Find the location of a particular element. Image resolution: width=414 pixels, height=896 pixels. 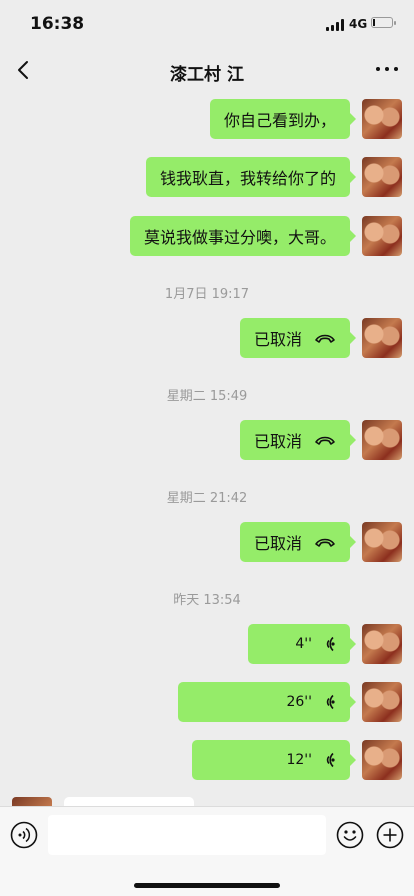

network-label: 4G is located at coordinates (358, 24).